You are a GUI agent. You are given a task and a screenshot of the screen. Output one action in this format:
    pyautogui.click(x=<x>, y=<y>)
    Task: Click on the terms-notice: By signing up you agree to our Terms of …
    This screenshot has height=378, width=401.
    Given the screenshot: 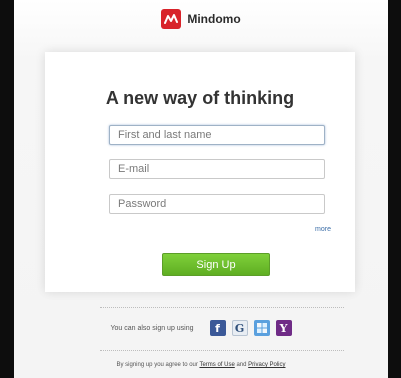 What is the action you would take?
    pyautogui.click(x=201, y=365)
    